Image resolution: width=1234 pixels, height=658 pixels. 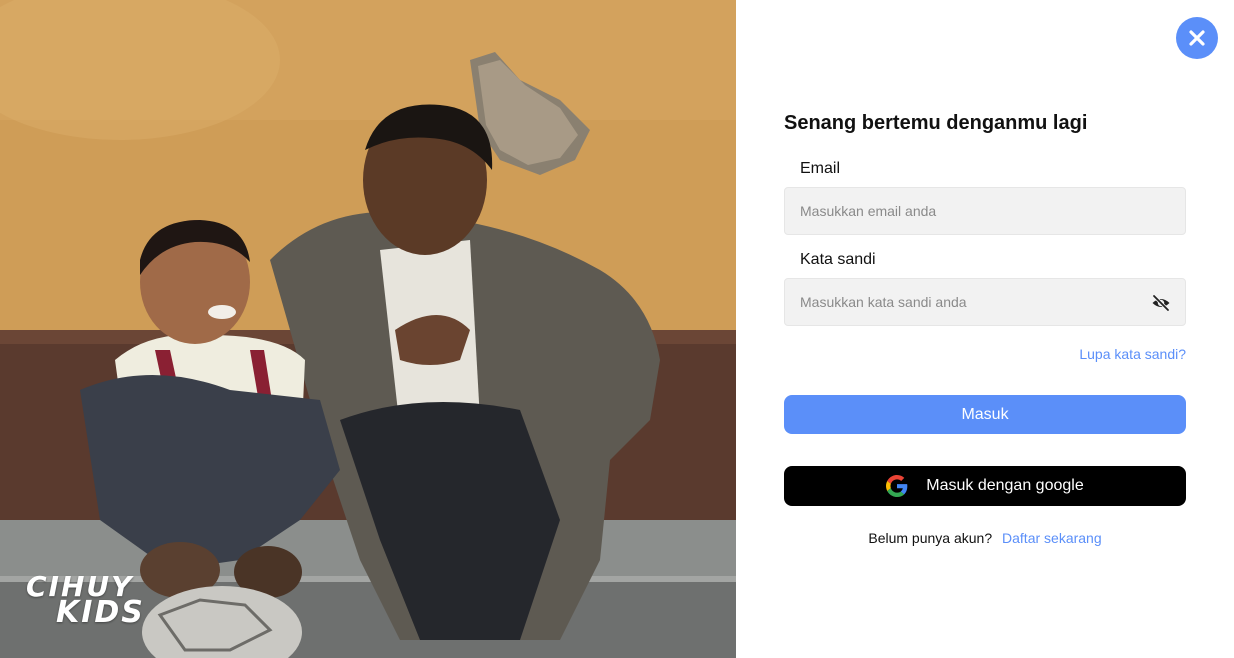 I want to click on password-field, so click(x=985, y=302).